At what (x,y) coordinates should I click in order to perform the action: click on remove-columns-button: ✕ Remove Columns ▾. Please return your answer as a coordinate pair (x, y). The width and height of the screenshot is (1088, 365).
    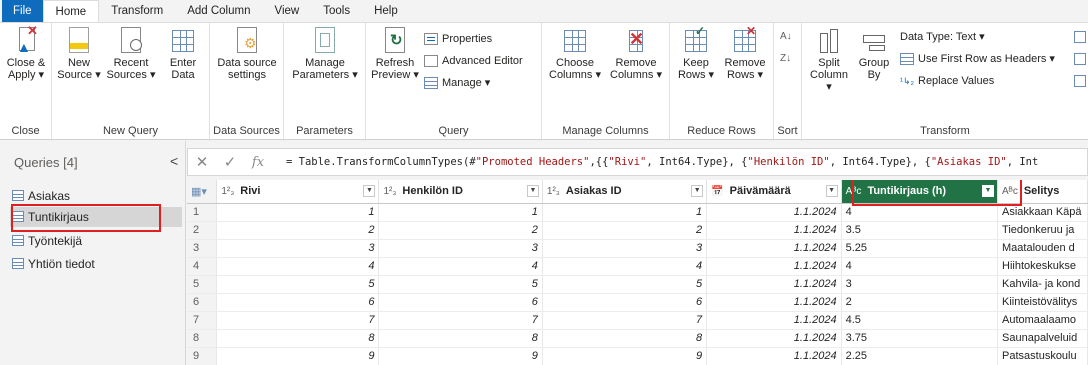
    Looking at the image, I should click on (636, 53).